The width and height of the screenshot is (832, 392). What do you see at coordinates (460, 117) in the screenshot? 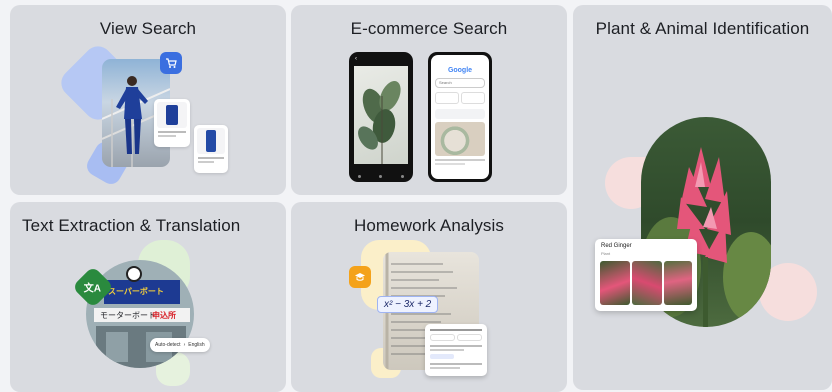
I see `search-phone: Google Search` at bounding box center [460, 117].